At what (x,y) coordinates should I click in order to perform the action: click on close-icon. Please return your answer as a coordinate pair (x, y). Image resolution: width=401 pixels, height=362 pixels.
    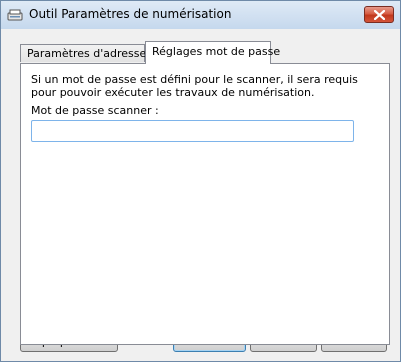
    Looking at the image, I should click on (379, 15).